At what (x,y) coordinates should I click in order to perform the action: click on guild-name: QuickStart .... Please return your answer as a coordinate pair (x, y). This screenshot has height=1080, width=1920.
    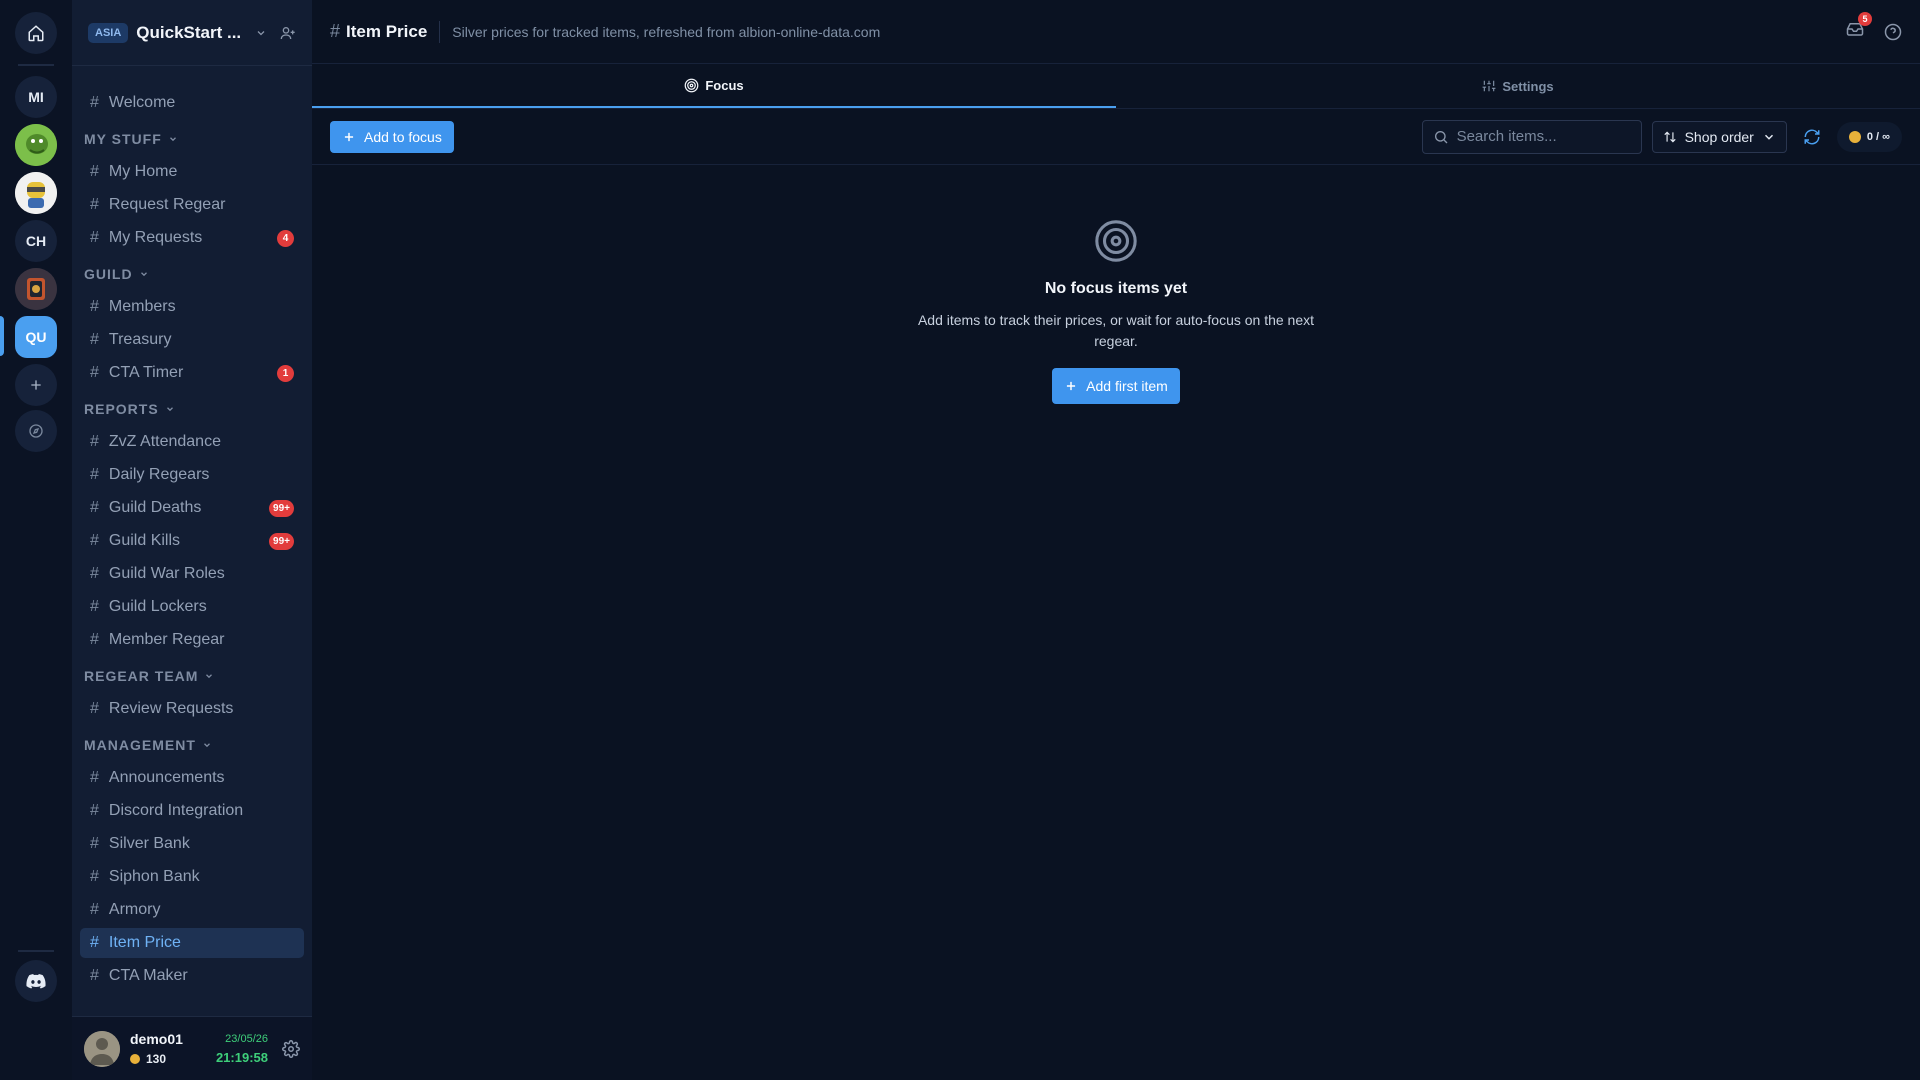
    Looking at the image, I should click on (189, 32).